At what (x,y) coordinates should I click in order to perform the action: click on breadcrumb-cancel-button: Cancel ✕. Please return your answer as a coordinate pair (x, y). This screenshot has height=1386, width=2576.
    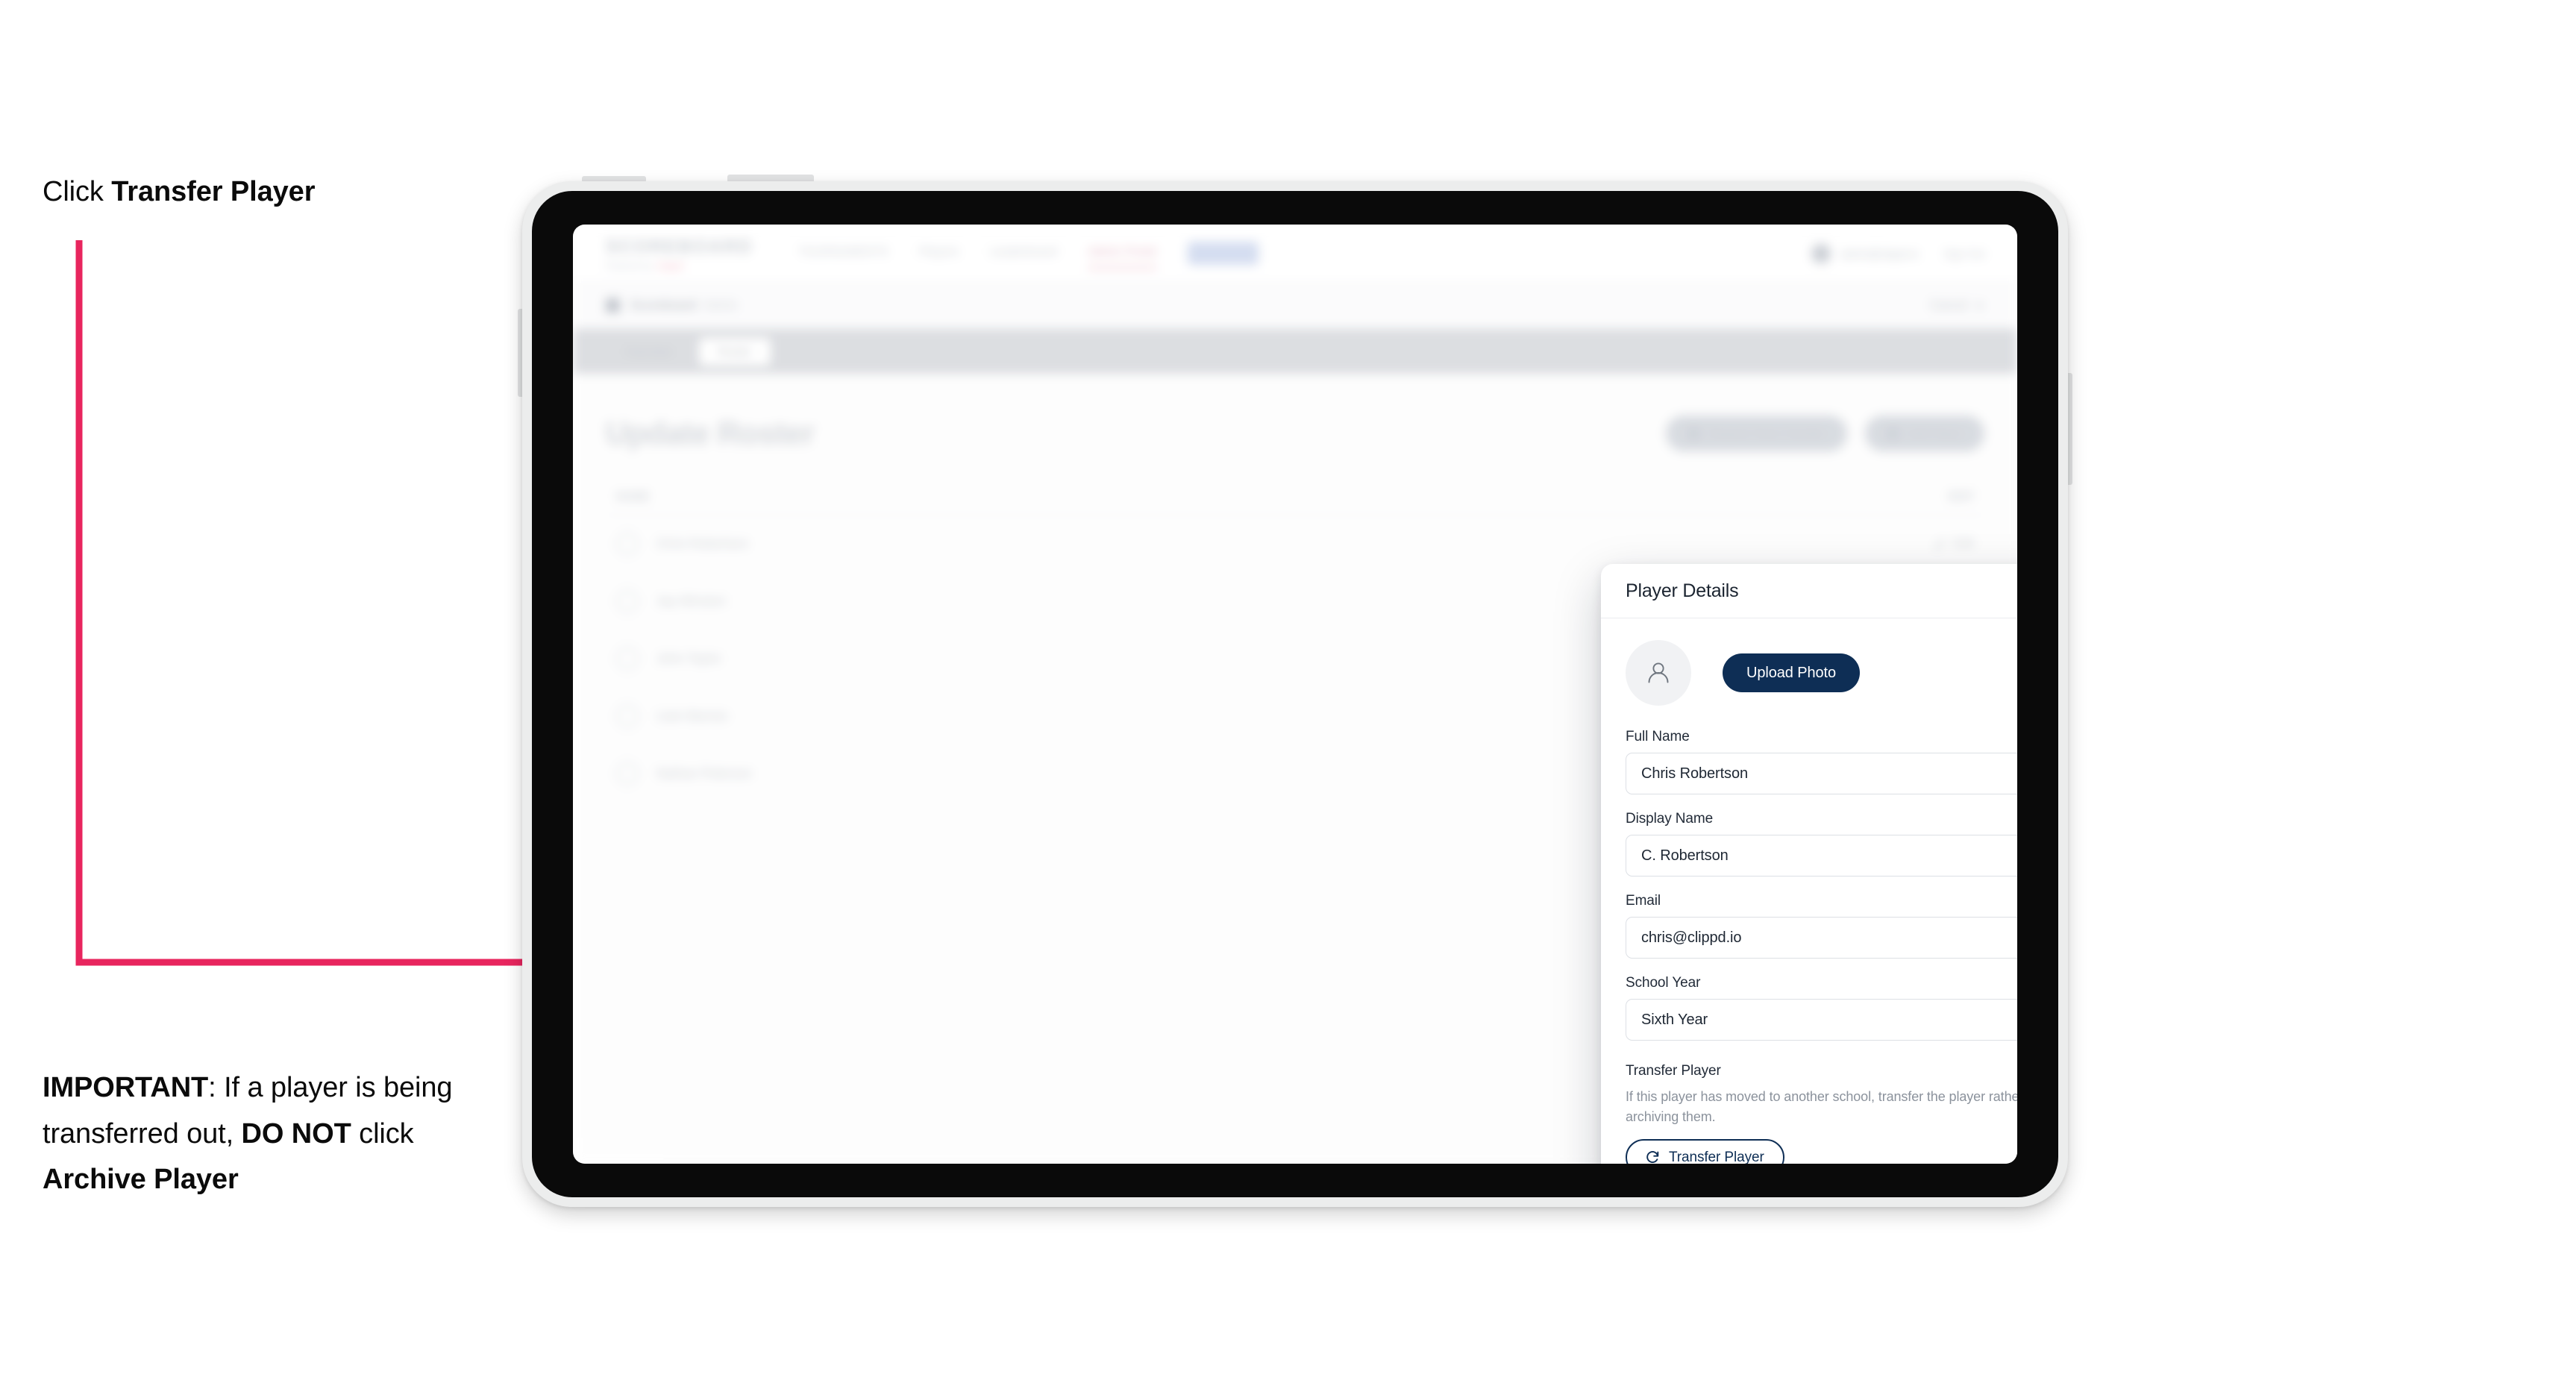
    Looking at the image, I should click on (1957, 306).